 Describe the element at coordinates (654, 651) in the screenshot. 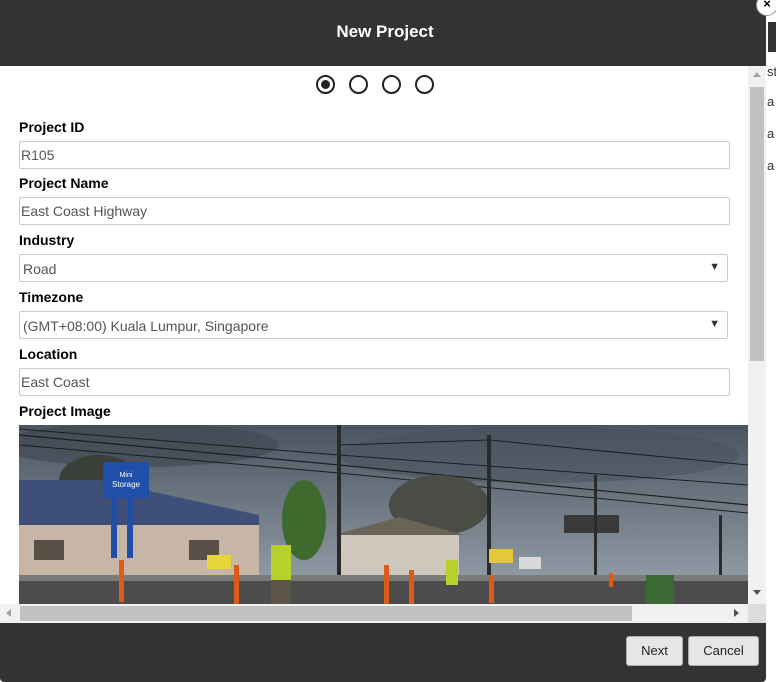

I see `next-button: Next` at that location.